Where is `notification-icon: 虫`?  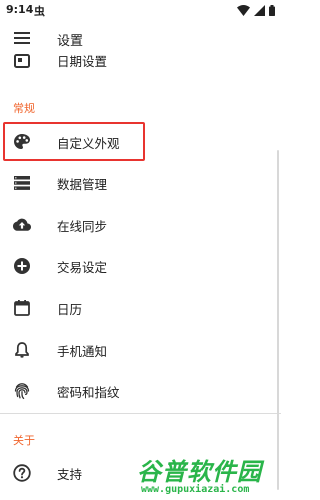 notification-icon: 虫 is located at coordinates (39, 11).